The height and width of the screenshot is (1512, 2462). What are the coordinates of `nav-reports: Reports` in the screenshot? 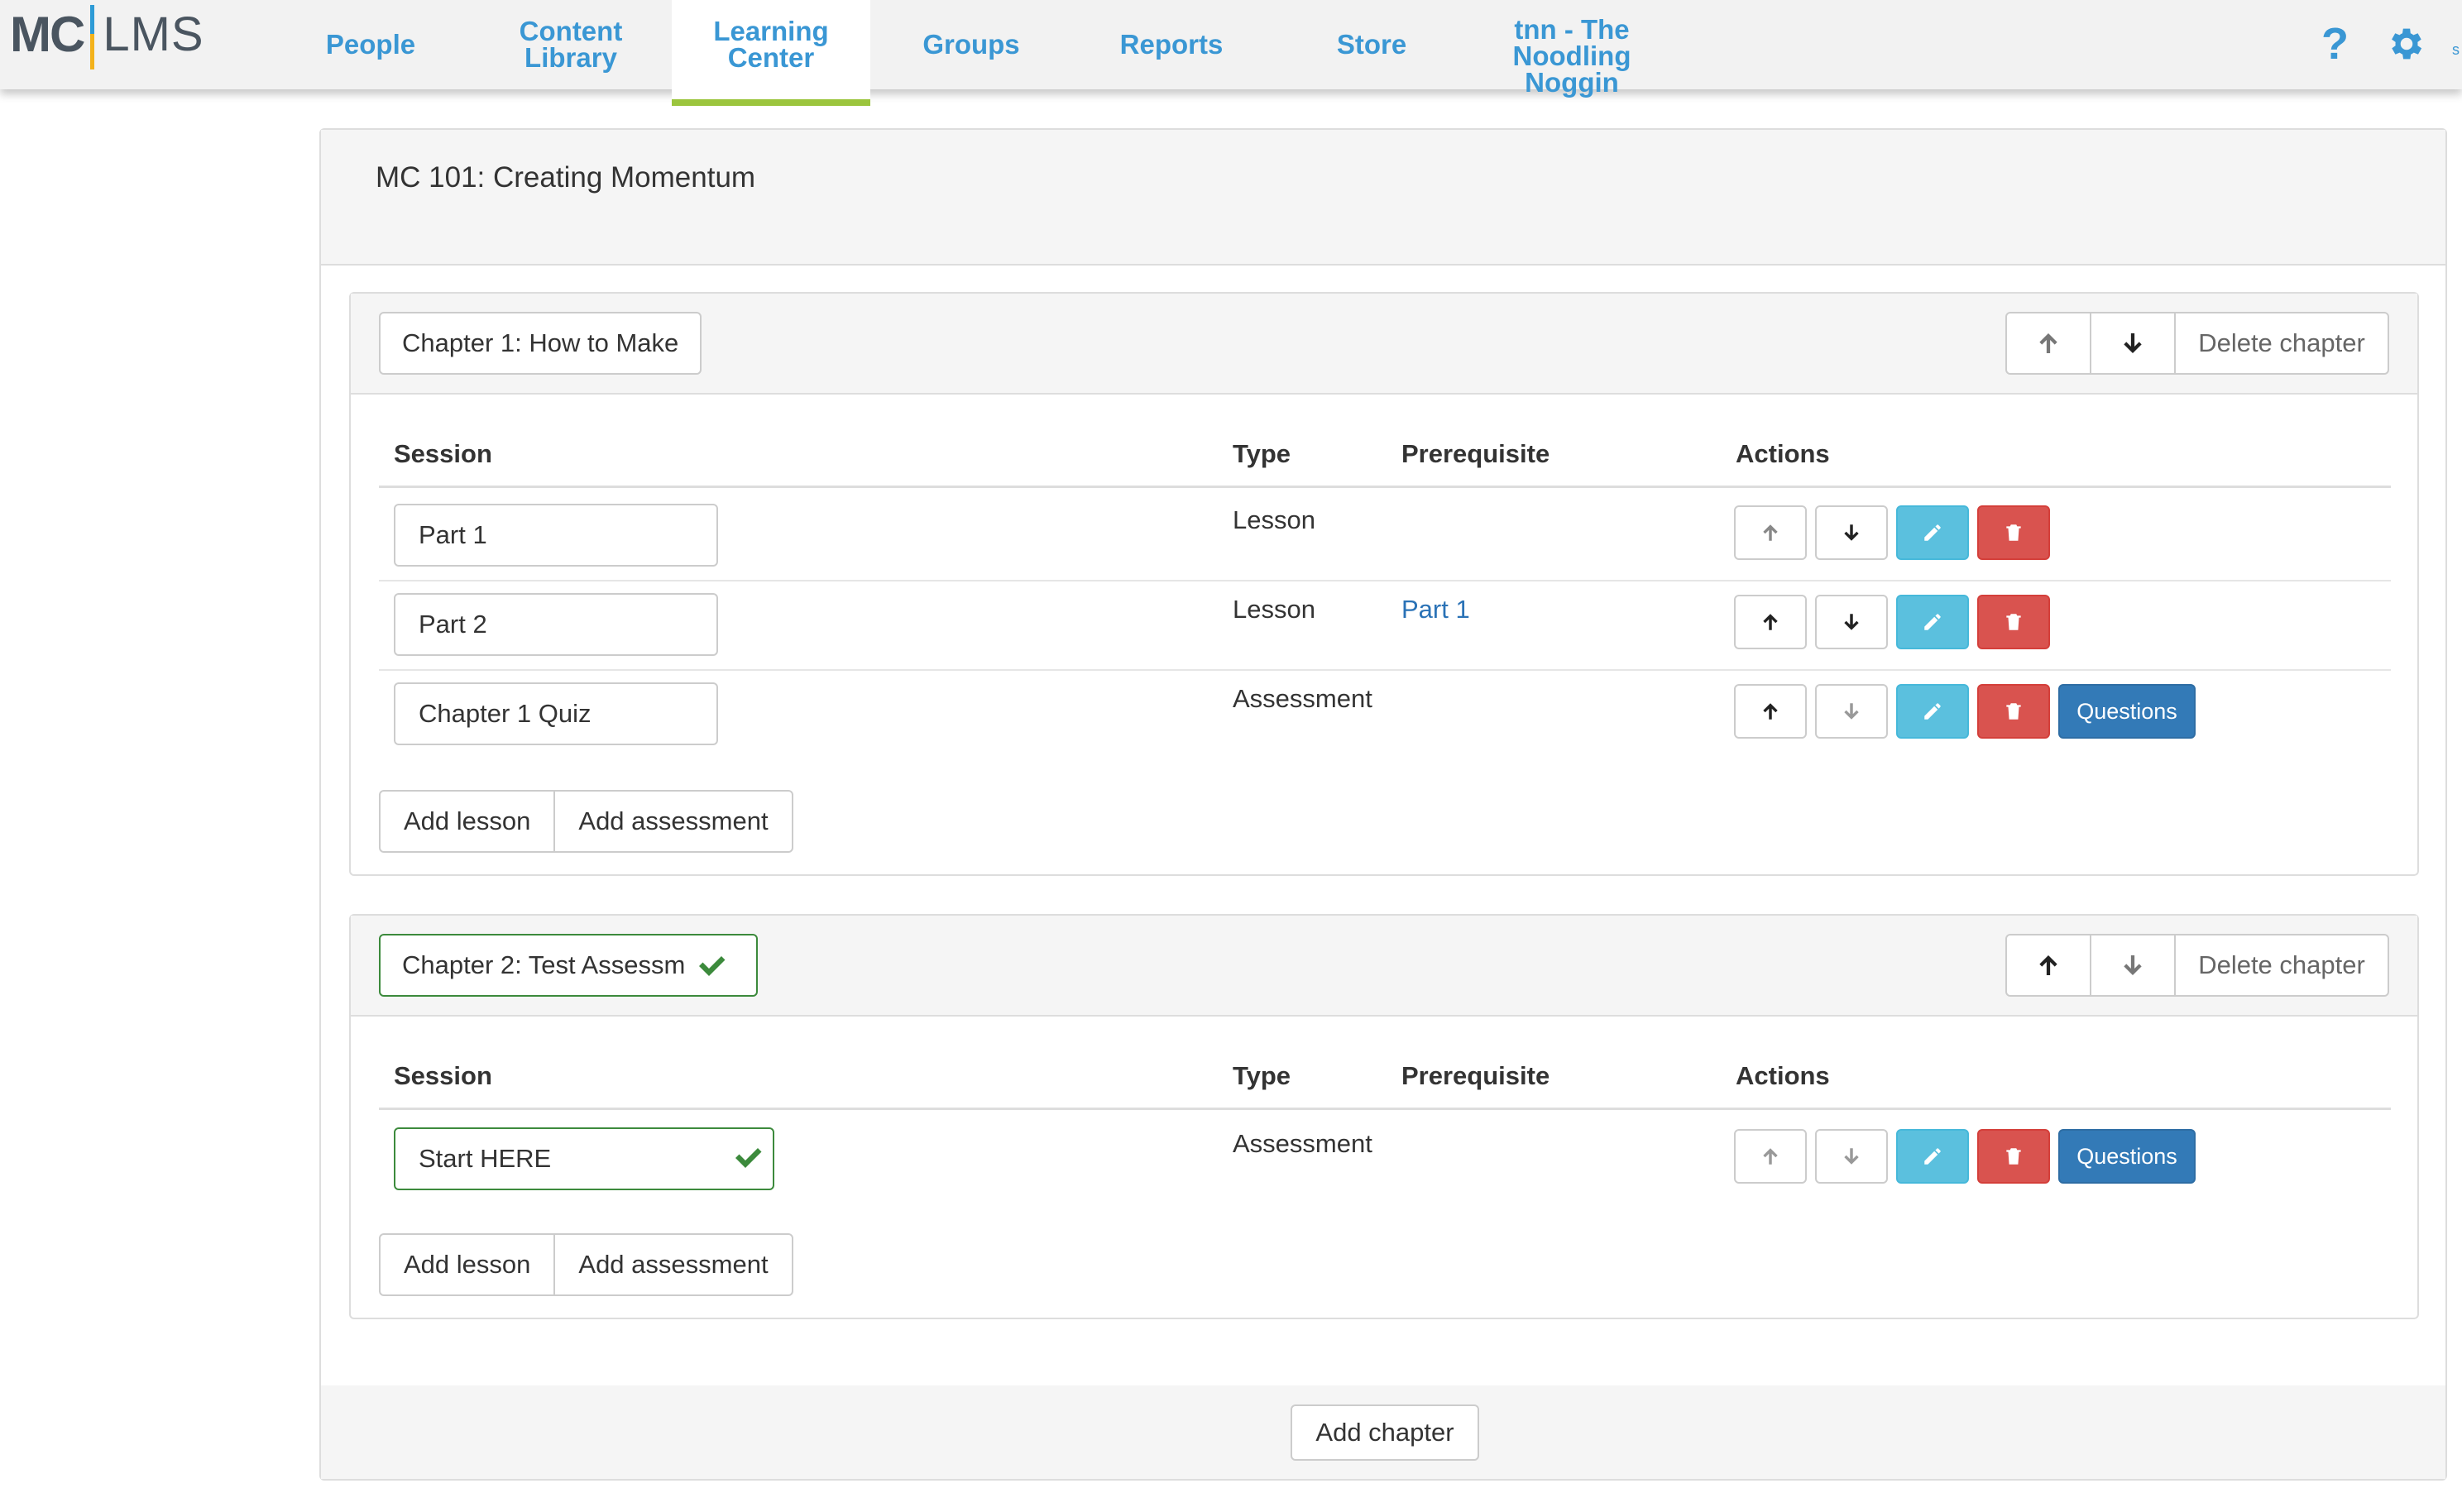 It's located at (1171, 44).